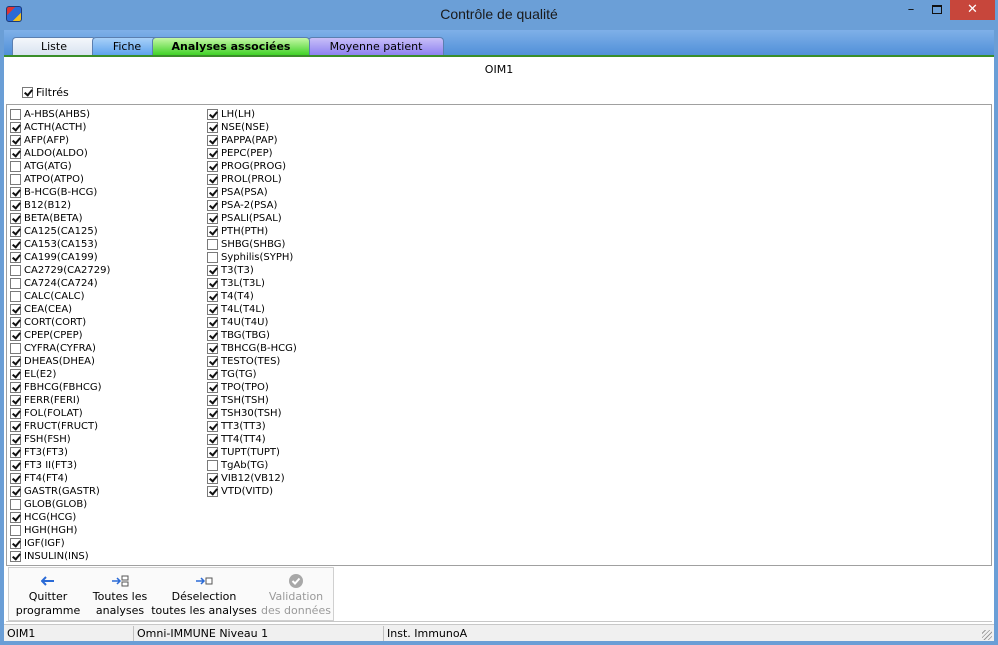  I want to click on analysis-item: FOL(FOLAT), so click(60, 413).